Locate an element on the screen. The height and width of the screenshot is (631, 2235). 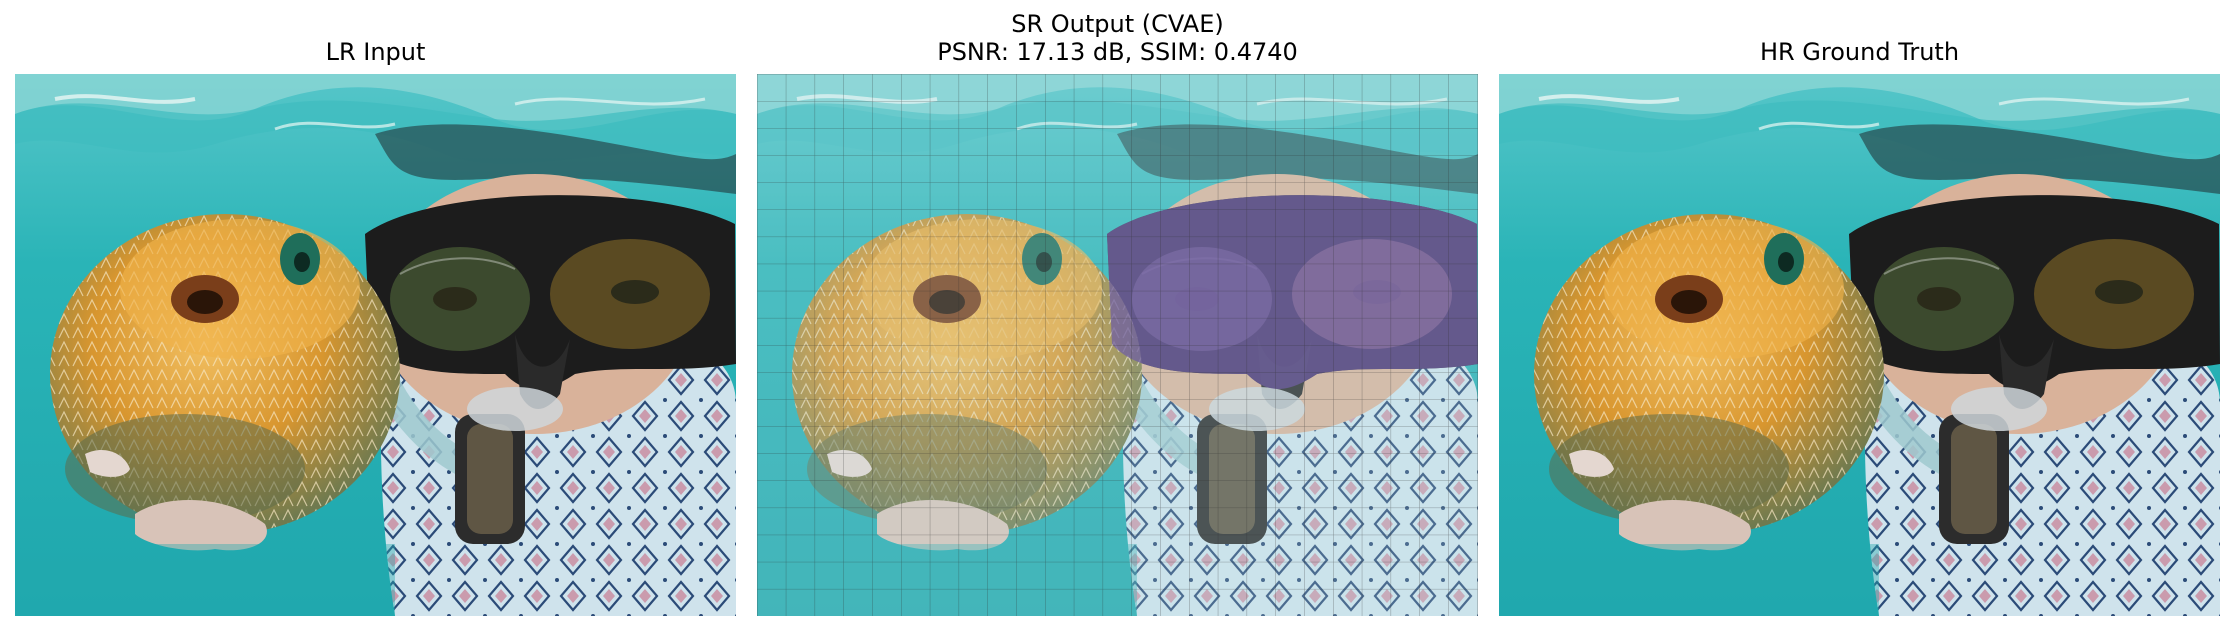
panel-subtitle-metrics: PSNR: 17.13 dB, SSIM: 0.4740 is located at coordinates (1117, 52).